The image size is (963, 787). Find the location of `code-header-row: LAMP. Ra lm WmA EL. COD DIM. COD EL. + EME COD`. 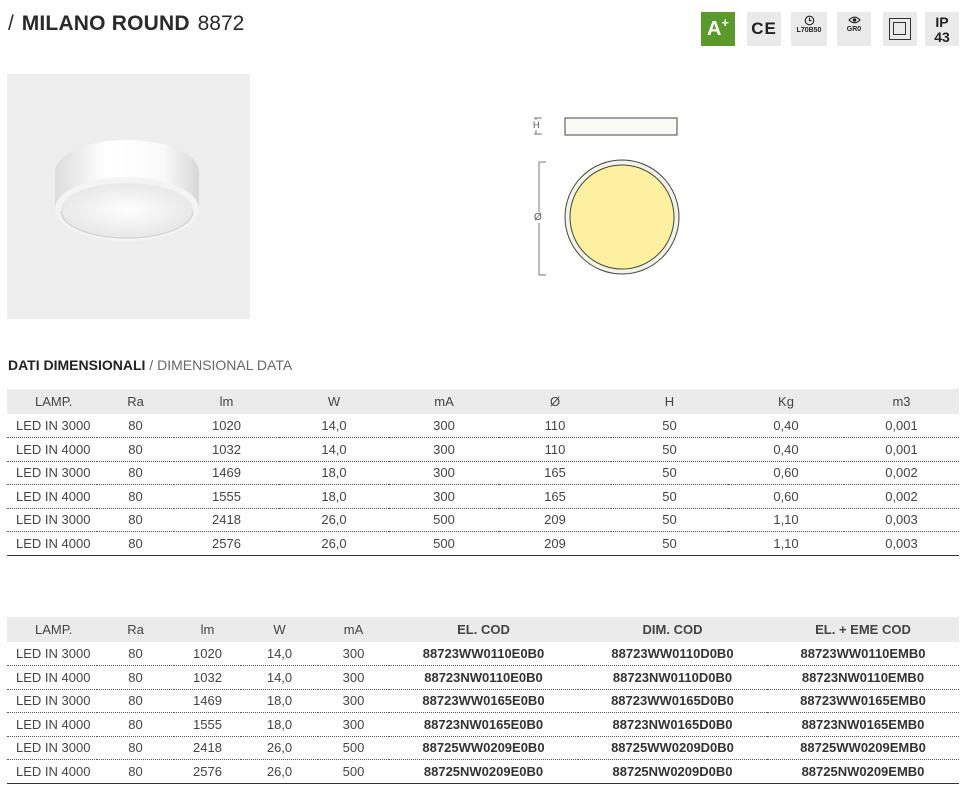

code-header-row: LAMP. Ra lm WmA EL. COD DIM. COD EL. + EME COD is located at coordinates (483, 629).